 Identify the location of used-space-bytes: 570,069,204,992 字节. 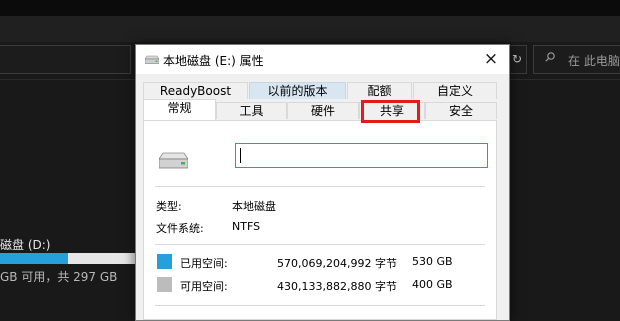
(337, 263).